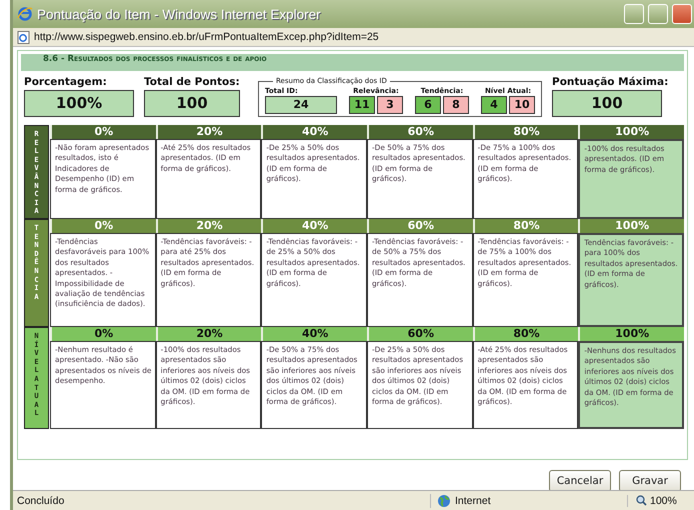  What do you see at coordinates (522, 105) in the screenshot?
I see `count-value: 10` at bounding box center [522, 105].